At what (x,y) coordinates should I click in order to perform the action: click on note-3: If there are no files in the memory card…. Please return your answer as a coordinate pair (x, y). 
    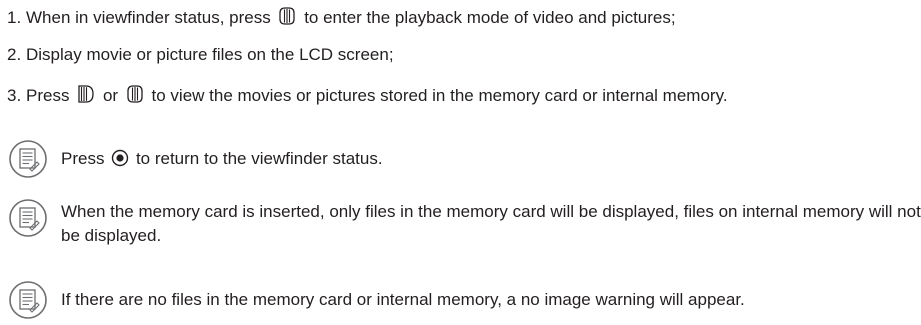
    Looking at the image, I should click on (460, 300).